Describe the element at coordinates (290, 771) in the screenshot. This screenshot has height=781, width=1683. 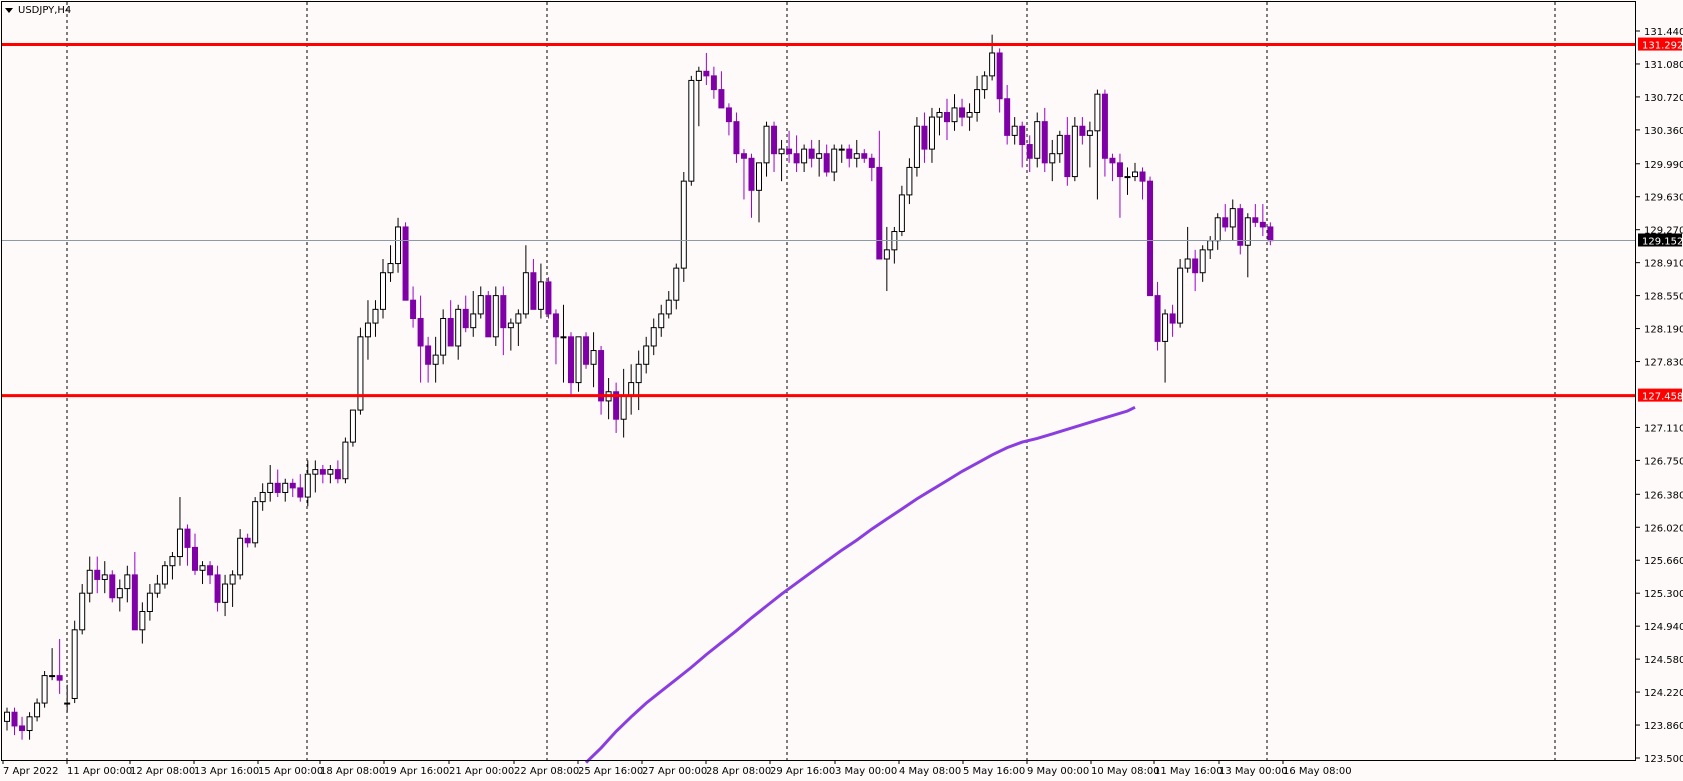
I see `x-tick-label: 15 Apr 00:00` at that location.